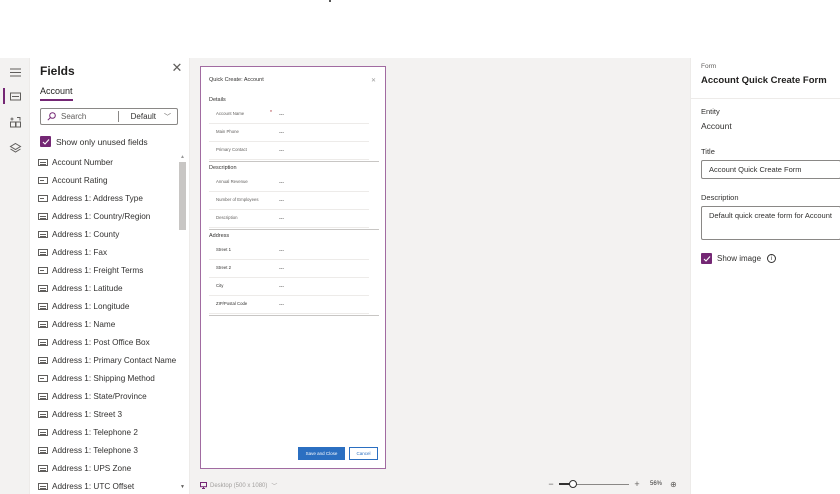  I want to click on device-selector: Desktop (500 x 1080) ﹀, so click(238, 485).